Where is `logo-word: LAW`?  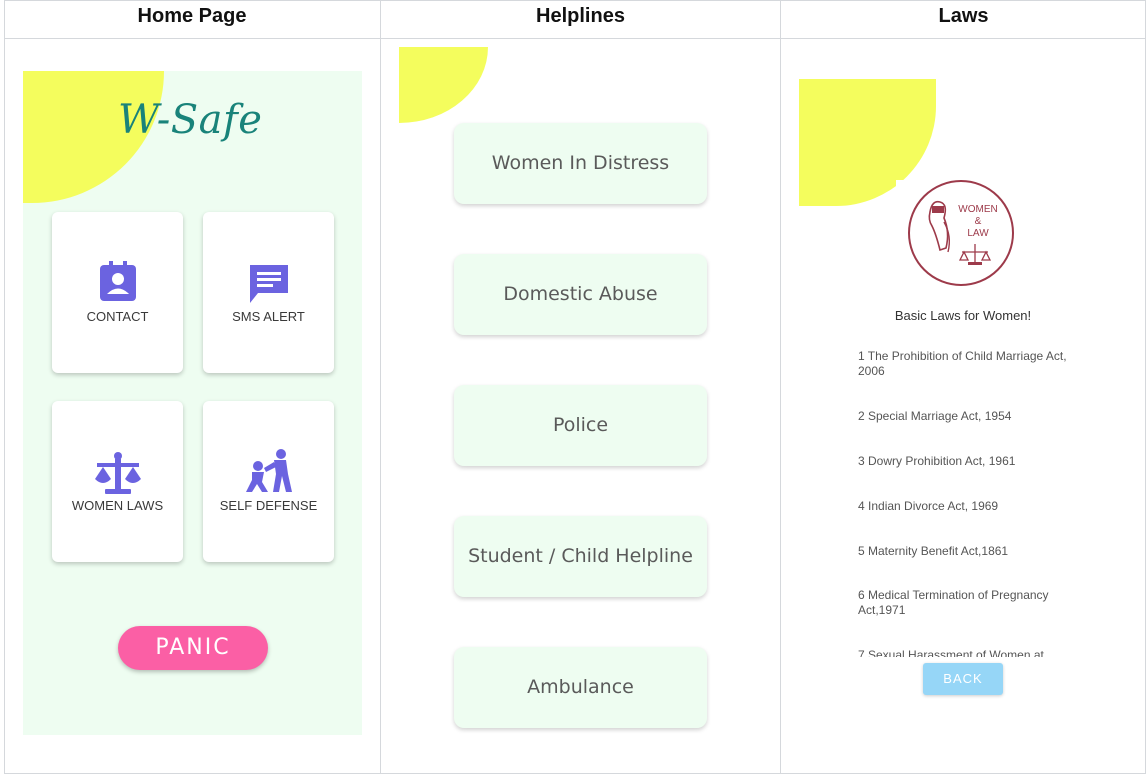 logo-word: LAW is located at coordinates (978, 233).